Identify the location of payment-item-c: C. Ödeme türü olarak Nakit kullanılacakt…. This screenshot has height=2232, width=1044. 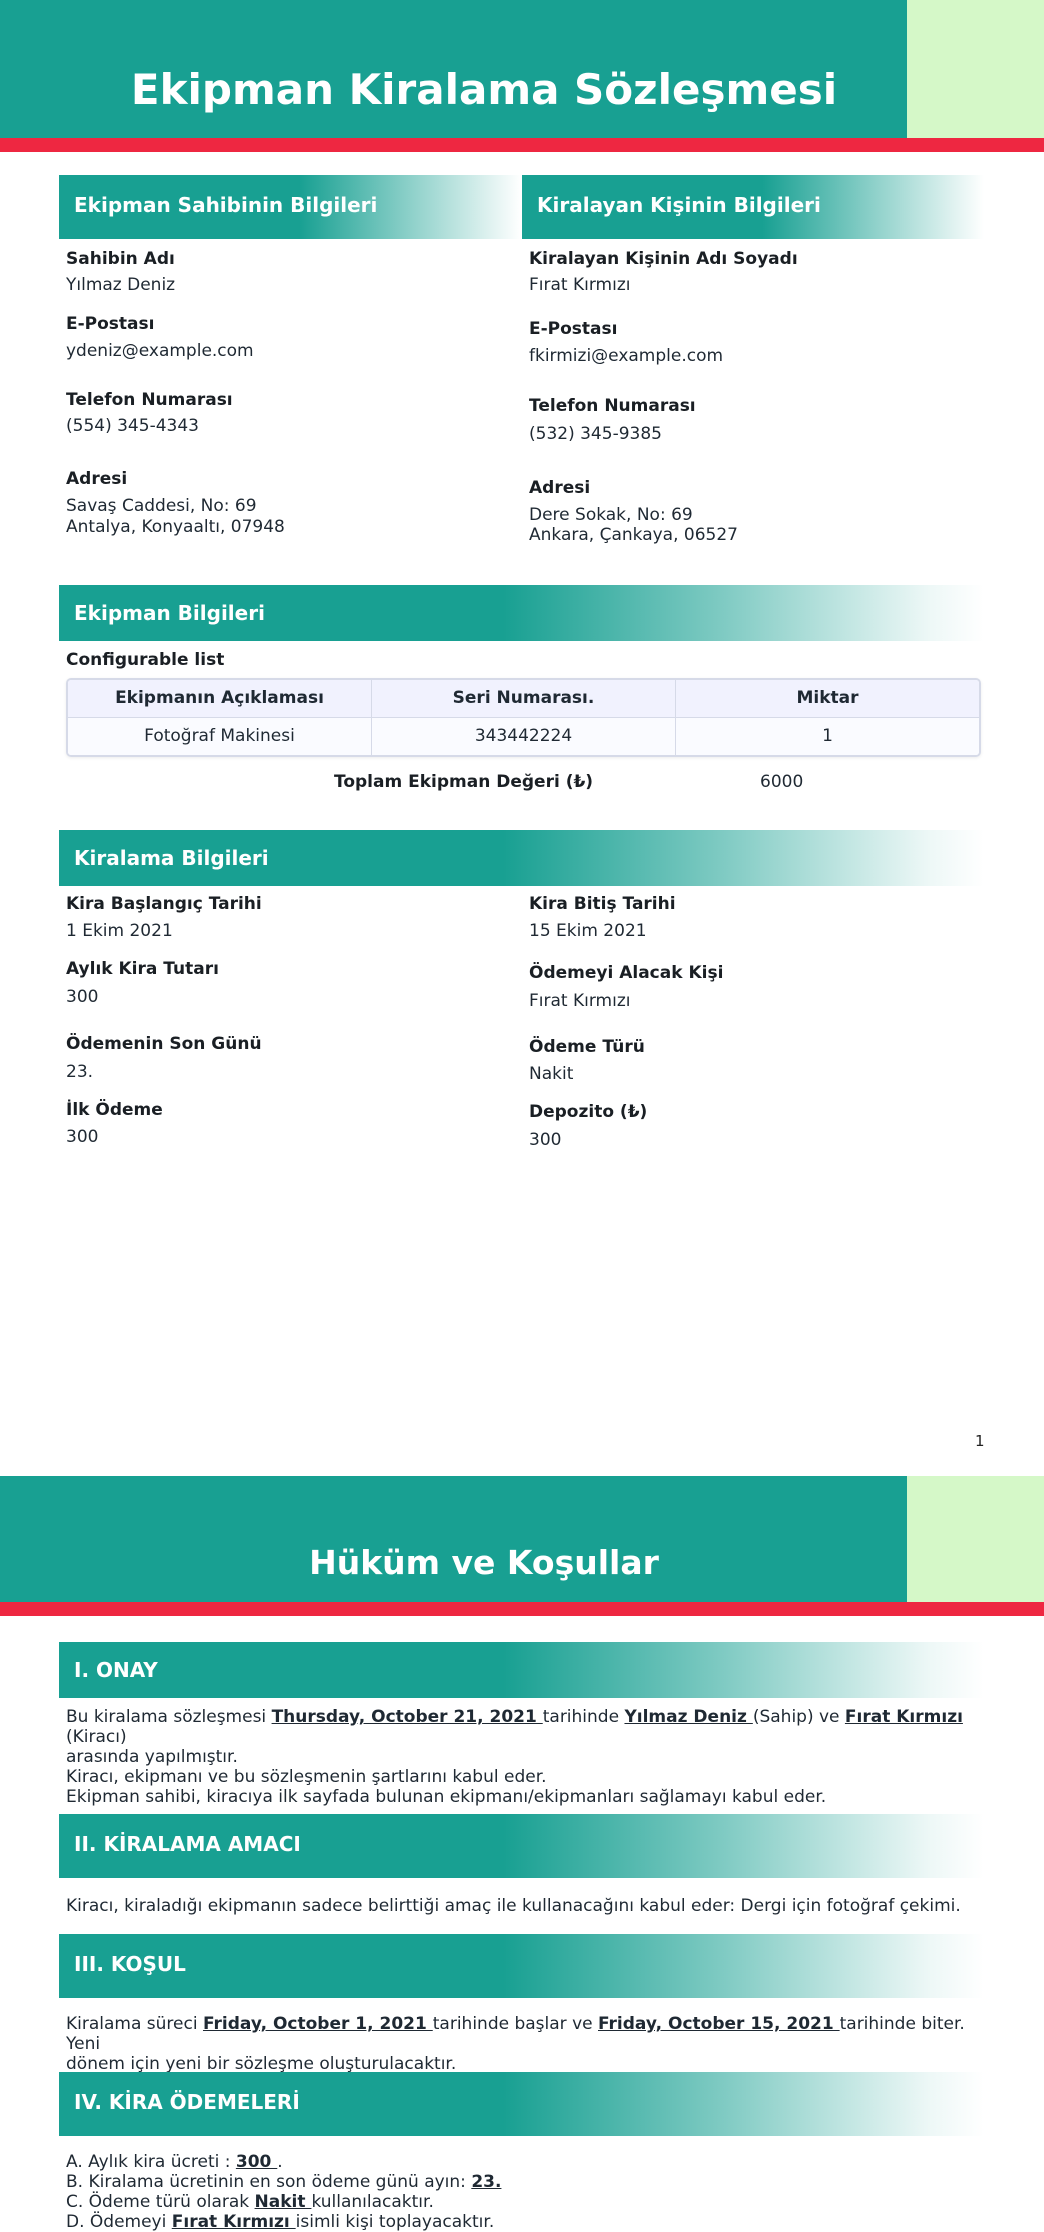
(526, 2202).